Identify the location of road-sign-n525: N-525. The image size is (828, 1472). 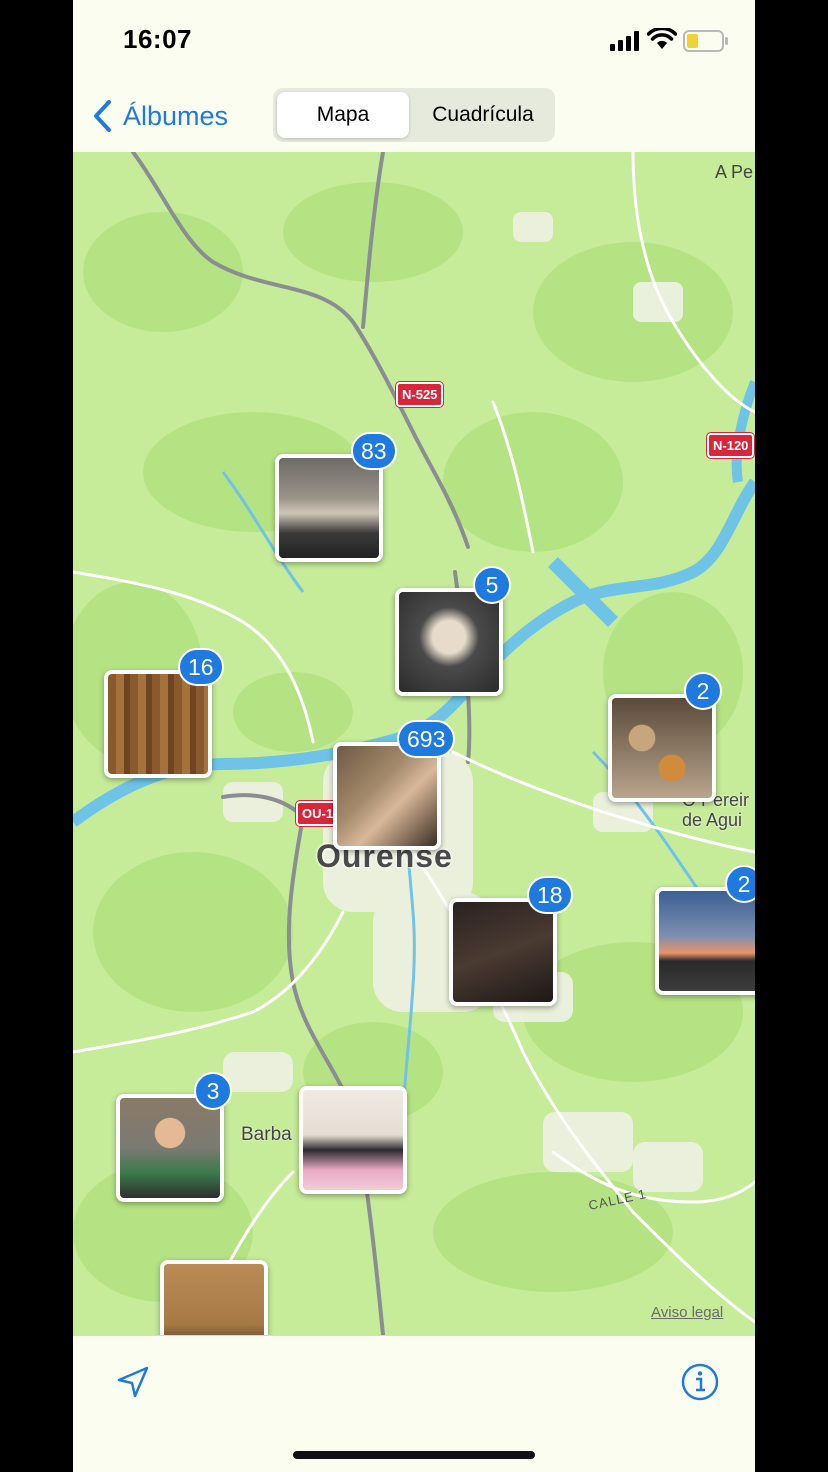
(420, 394).